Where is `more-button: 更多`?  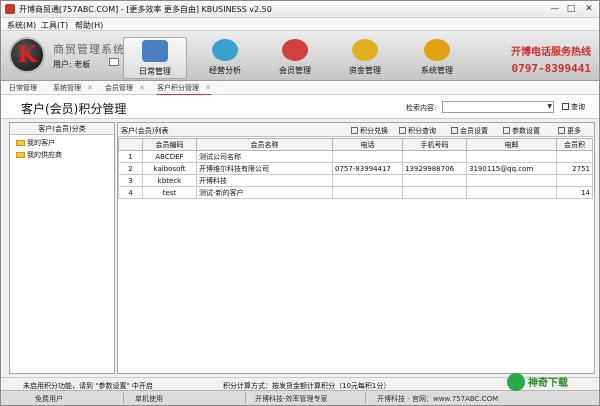
more-button: 更多 is located at coordinates (569, 131).